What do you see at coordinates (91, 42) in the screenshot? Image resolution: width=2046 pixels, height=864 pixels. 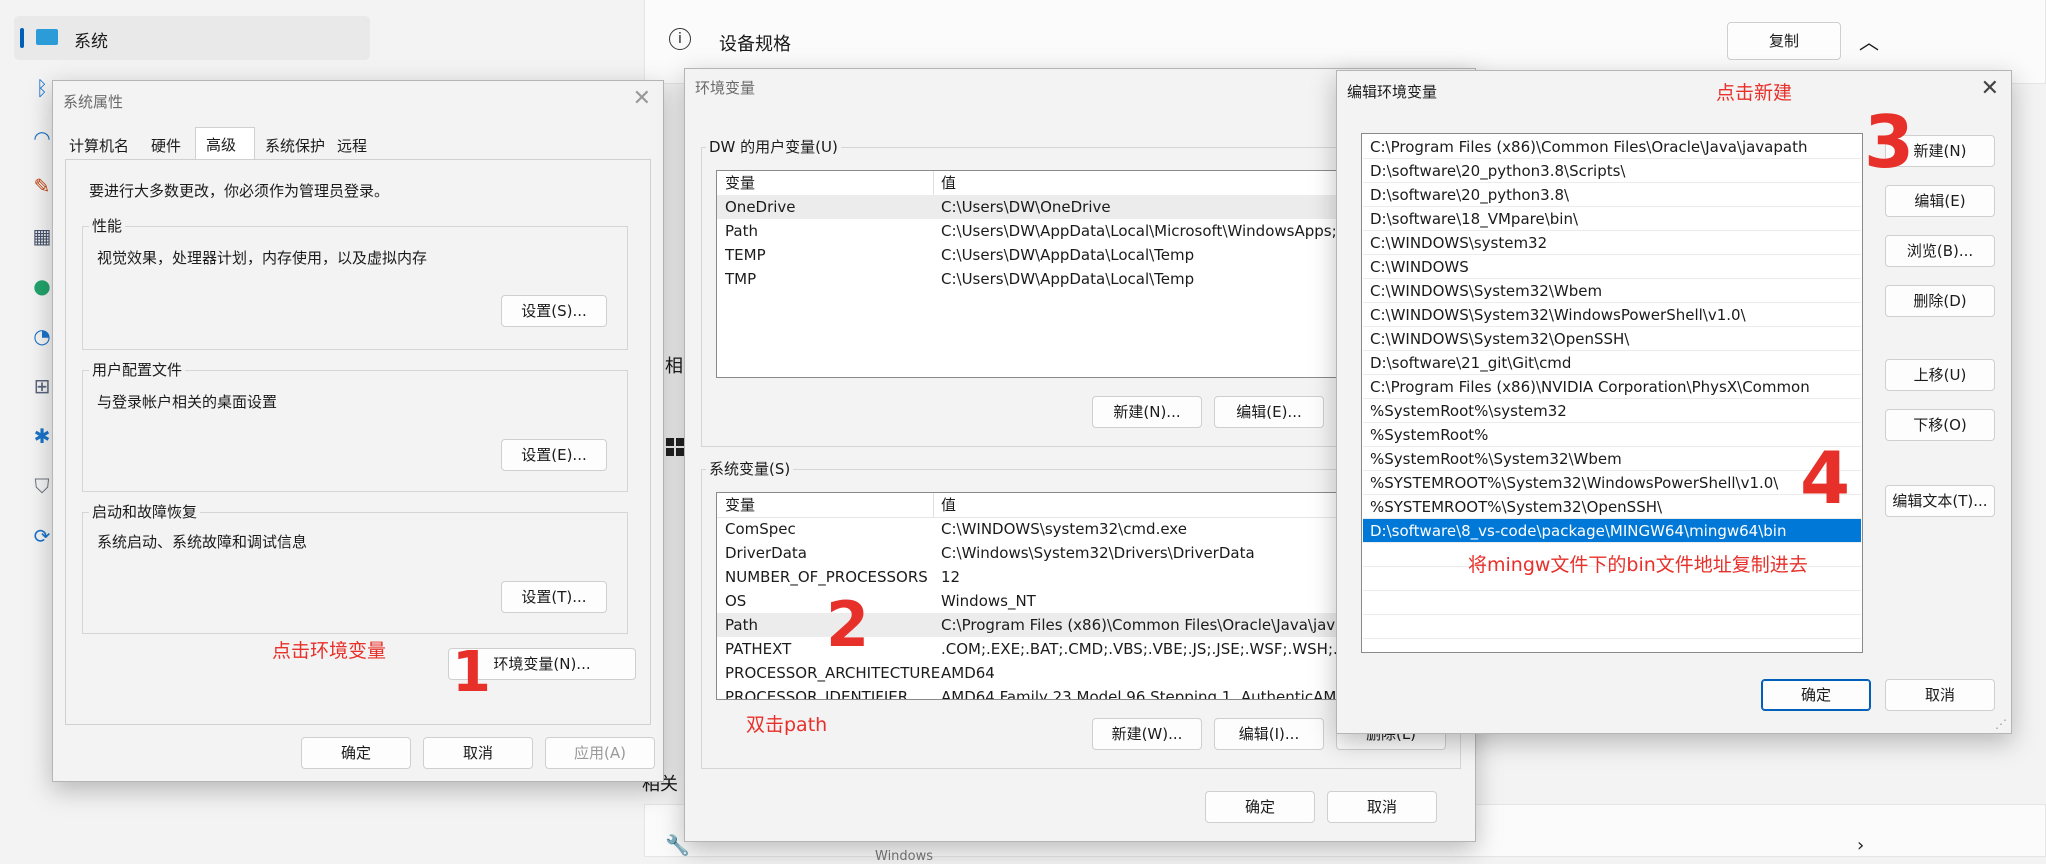 I see `nav-system-label: 系统` at bounding box center [91, 42].